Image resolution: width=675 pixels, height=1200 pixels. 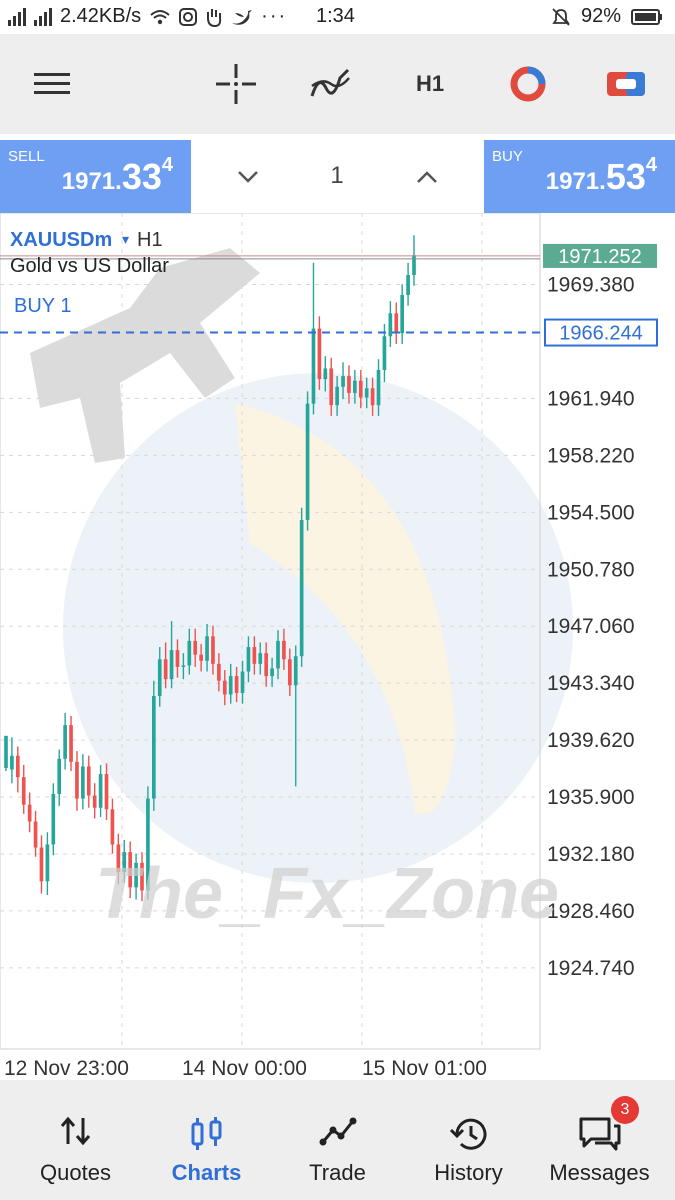 What do you see at coordinates (117, 175) in the screenshot?
I see `sell-price: 1971.334` at bounding box center [117, 175].